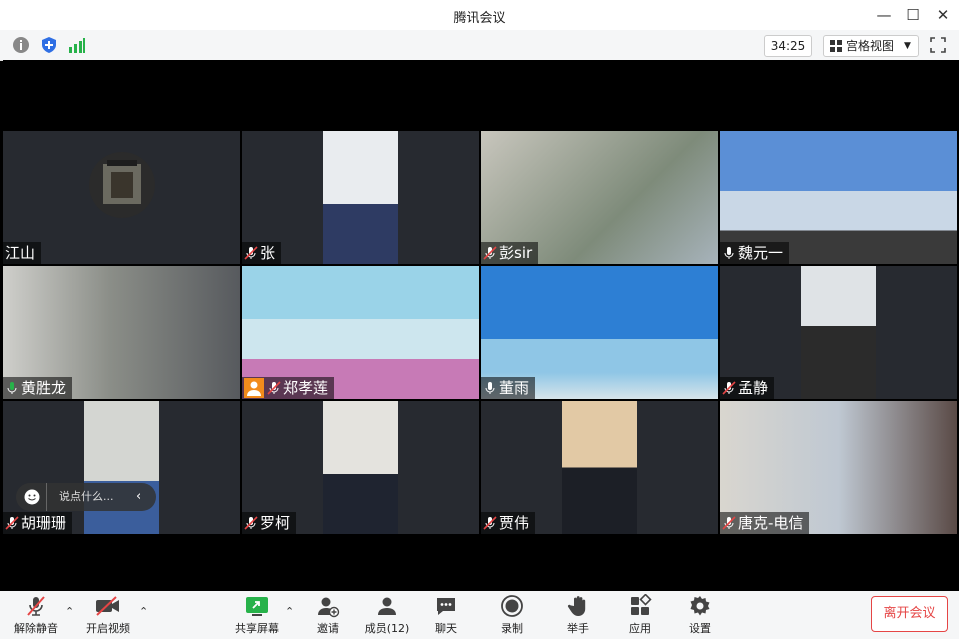  Describe the element at coordinates (289, 611) in the screenshot. I see `share-options-chevron-icon: ⌃` at that location.